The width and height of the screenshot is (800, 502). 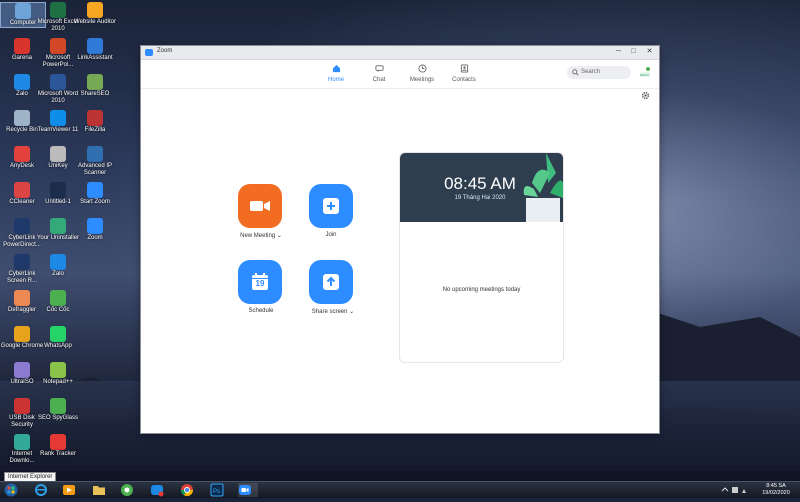 I want to click on taskbar-chrome, so click(x=190, y=490).